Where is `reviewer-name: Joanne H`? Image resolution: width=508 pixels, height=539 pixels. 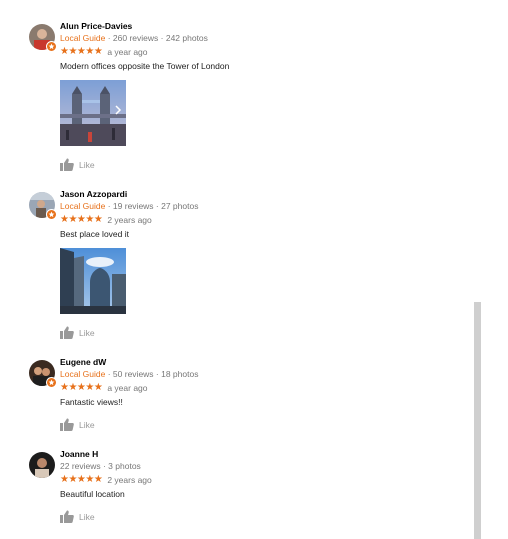
reviewer-name: Joanne H is located at coordinates (79, 454).